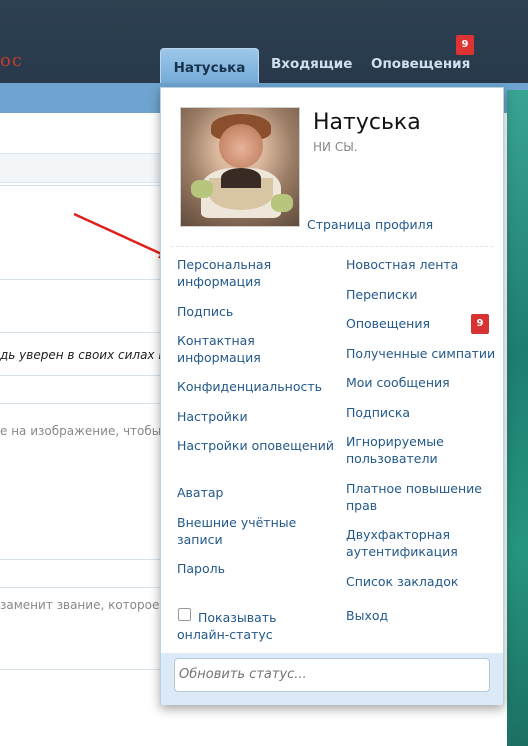 This screenshot has height=746, width=528. I want to click on background-text: е на изображение, чтобы, so click(80, 431).